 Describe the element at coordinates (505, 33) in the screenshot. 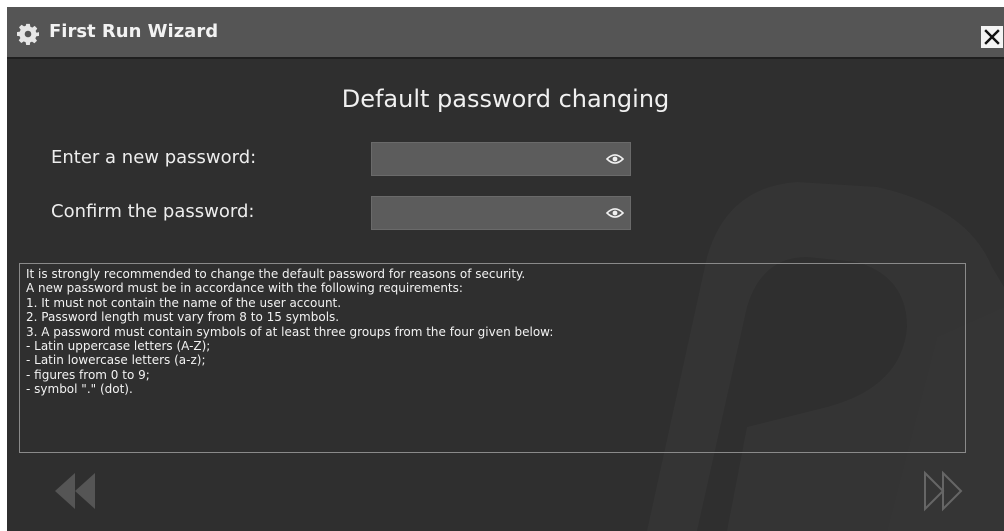

I see `title-bar: First Run Wizard` at that location.